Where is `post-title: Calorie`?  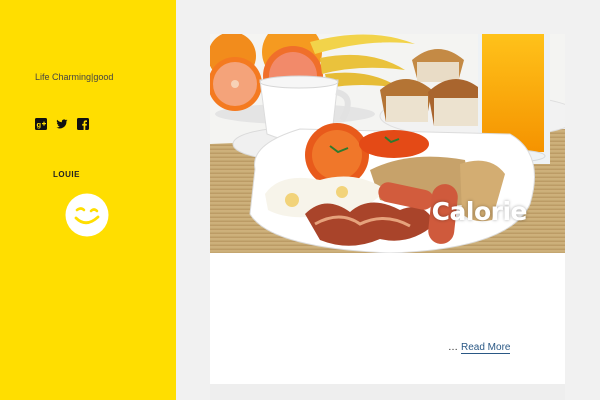 post-title: Calorie is located at coordinates (480, 211).